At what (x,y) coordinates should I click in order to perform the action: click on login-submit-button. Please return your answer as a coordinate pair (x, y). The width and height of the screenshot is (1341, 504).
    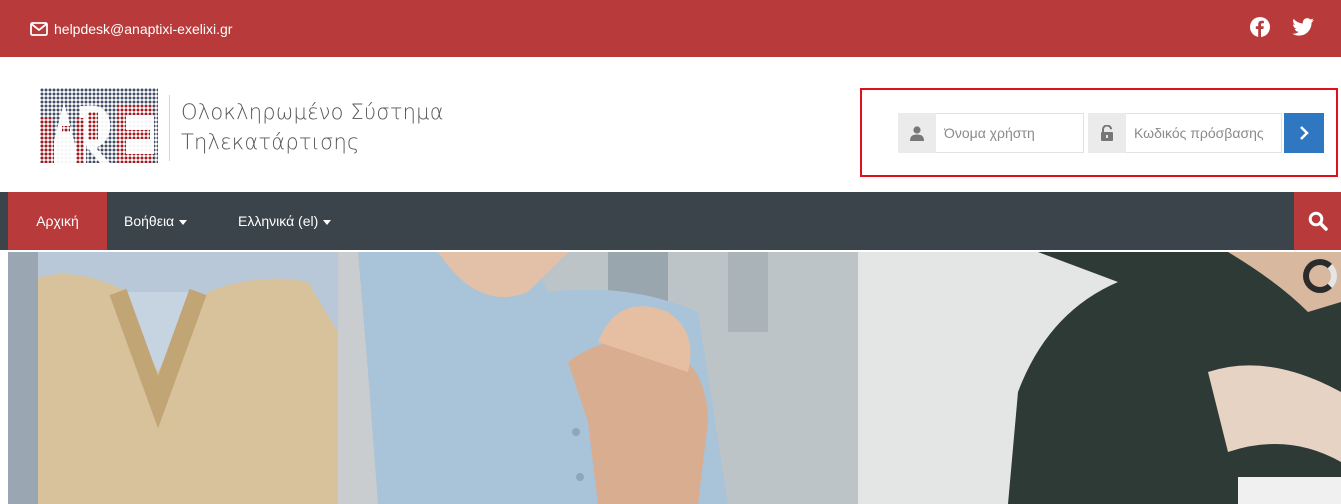
    Looking at the image, I should click on (1304, 133).